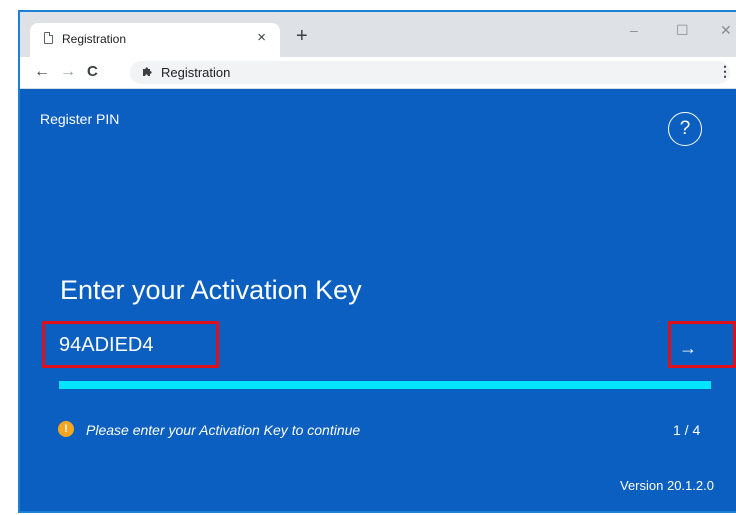 Image resolution: width=736 pixels, height=515 pixels. I want to click on tab-close-icon: ×, so click(261, 37).